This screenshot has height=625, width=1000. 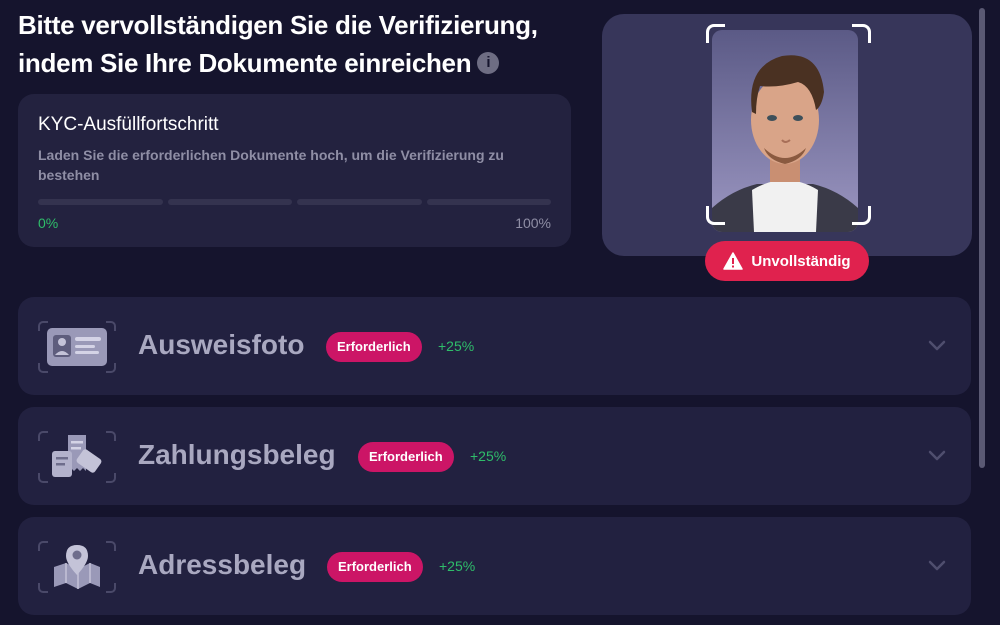 I want to click on warning-icon, so click(x=733, y=261).